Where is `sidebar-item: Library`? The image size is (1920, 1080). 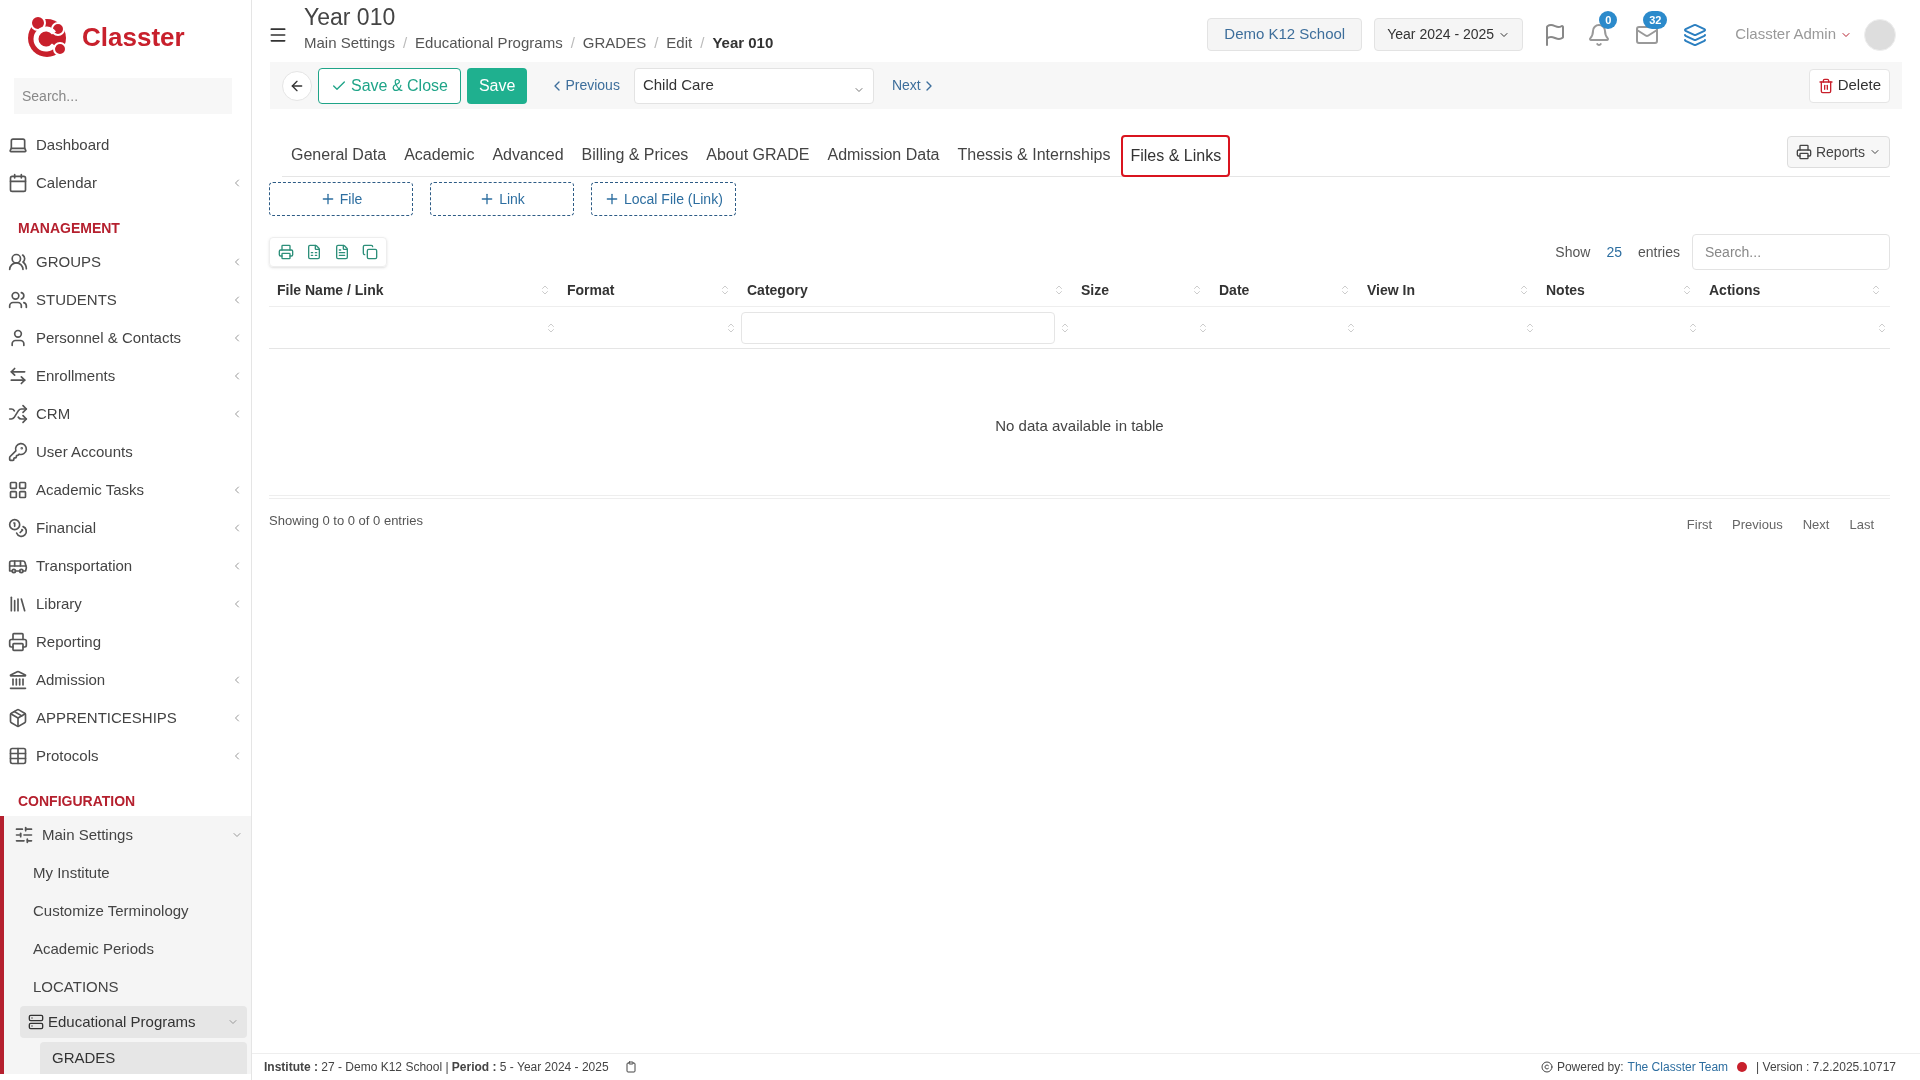
sidebar-item: Library is located at coordinates (125, 604).